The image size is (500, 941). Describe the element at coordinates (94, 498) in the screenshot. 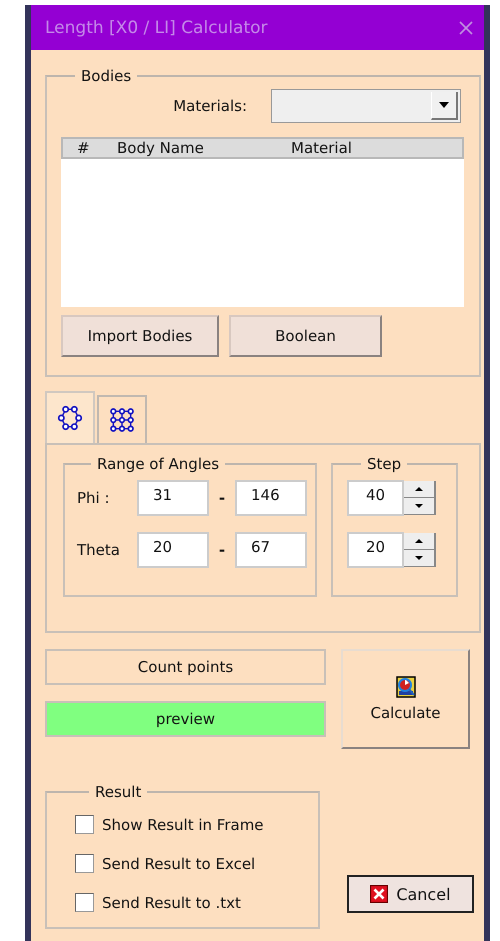

I see `field-label: Phi :` at that location.